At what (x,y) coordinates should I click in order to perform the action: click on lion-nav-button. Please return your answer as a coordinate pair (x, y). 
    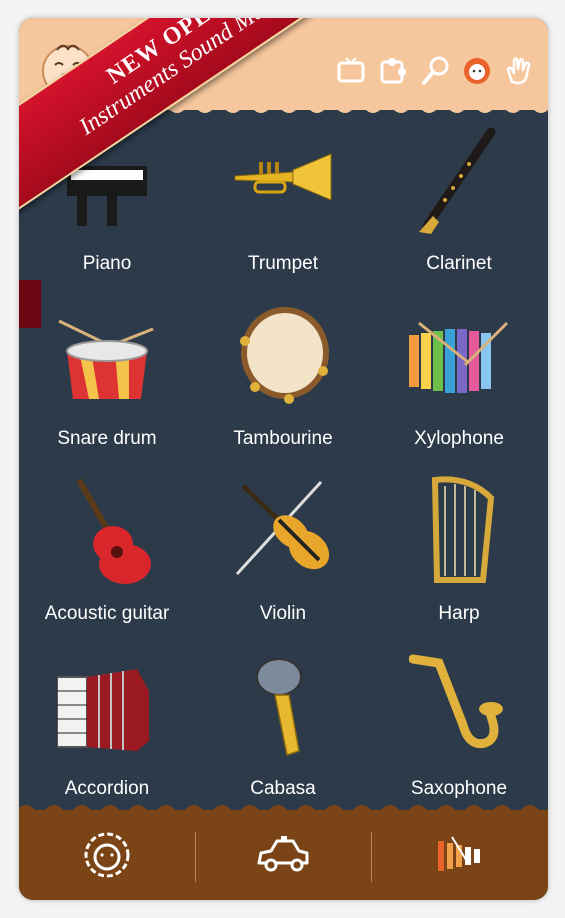
    Looking at the image, I should click on (107, 855).